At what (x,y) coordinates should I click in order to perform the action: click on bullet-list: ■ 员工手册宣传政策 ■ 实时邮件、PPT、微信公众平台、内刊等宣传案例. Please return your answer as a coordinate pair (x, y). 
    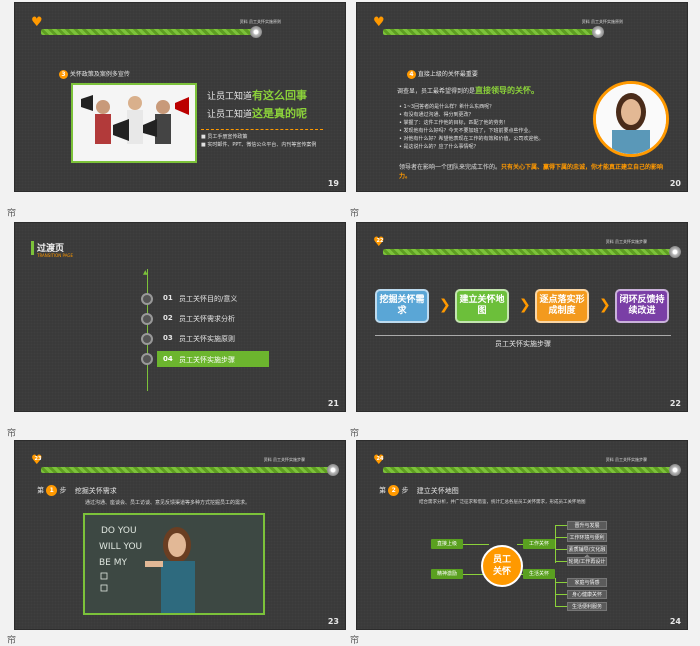
    Looking at the image, I should click on (262, 139).